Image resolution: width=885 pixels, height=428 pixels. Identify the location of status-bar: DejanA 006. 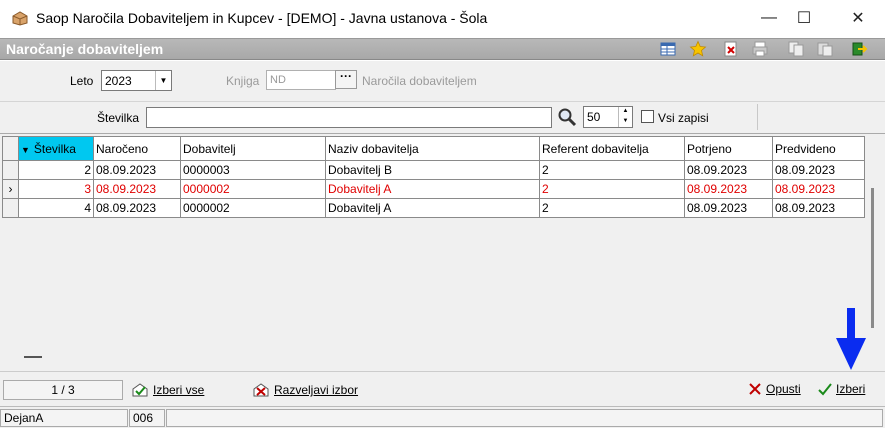
(442, 417).